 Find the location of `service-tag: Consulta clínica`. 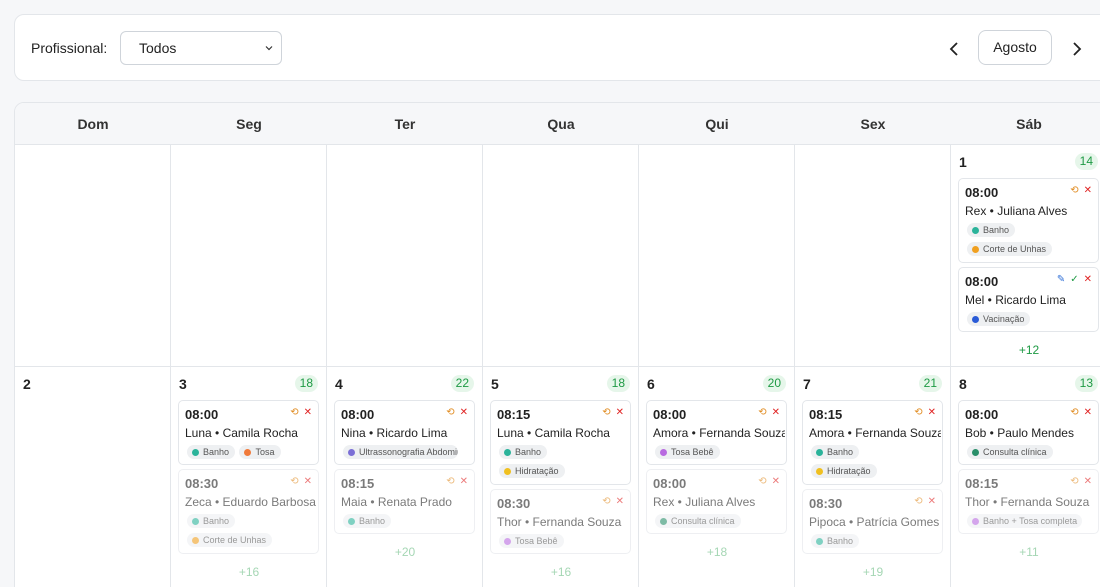

service-tag: Consulta clínica is located at coordinates (1010, 452).